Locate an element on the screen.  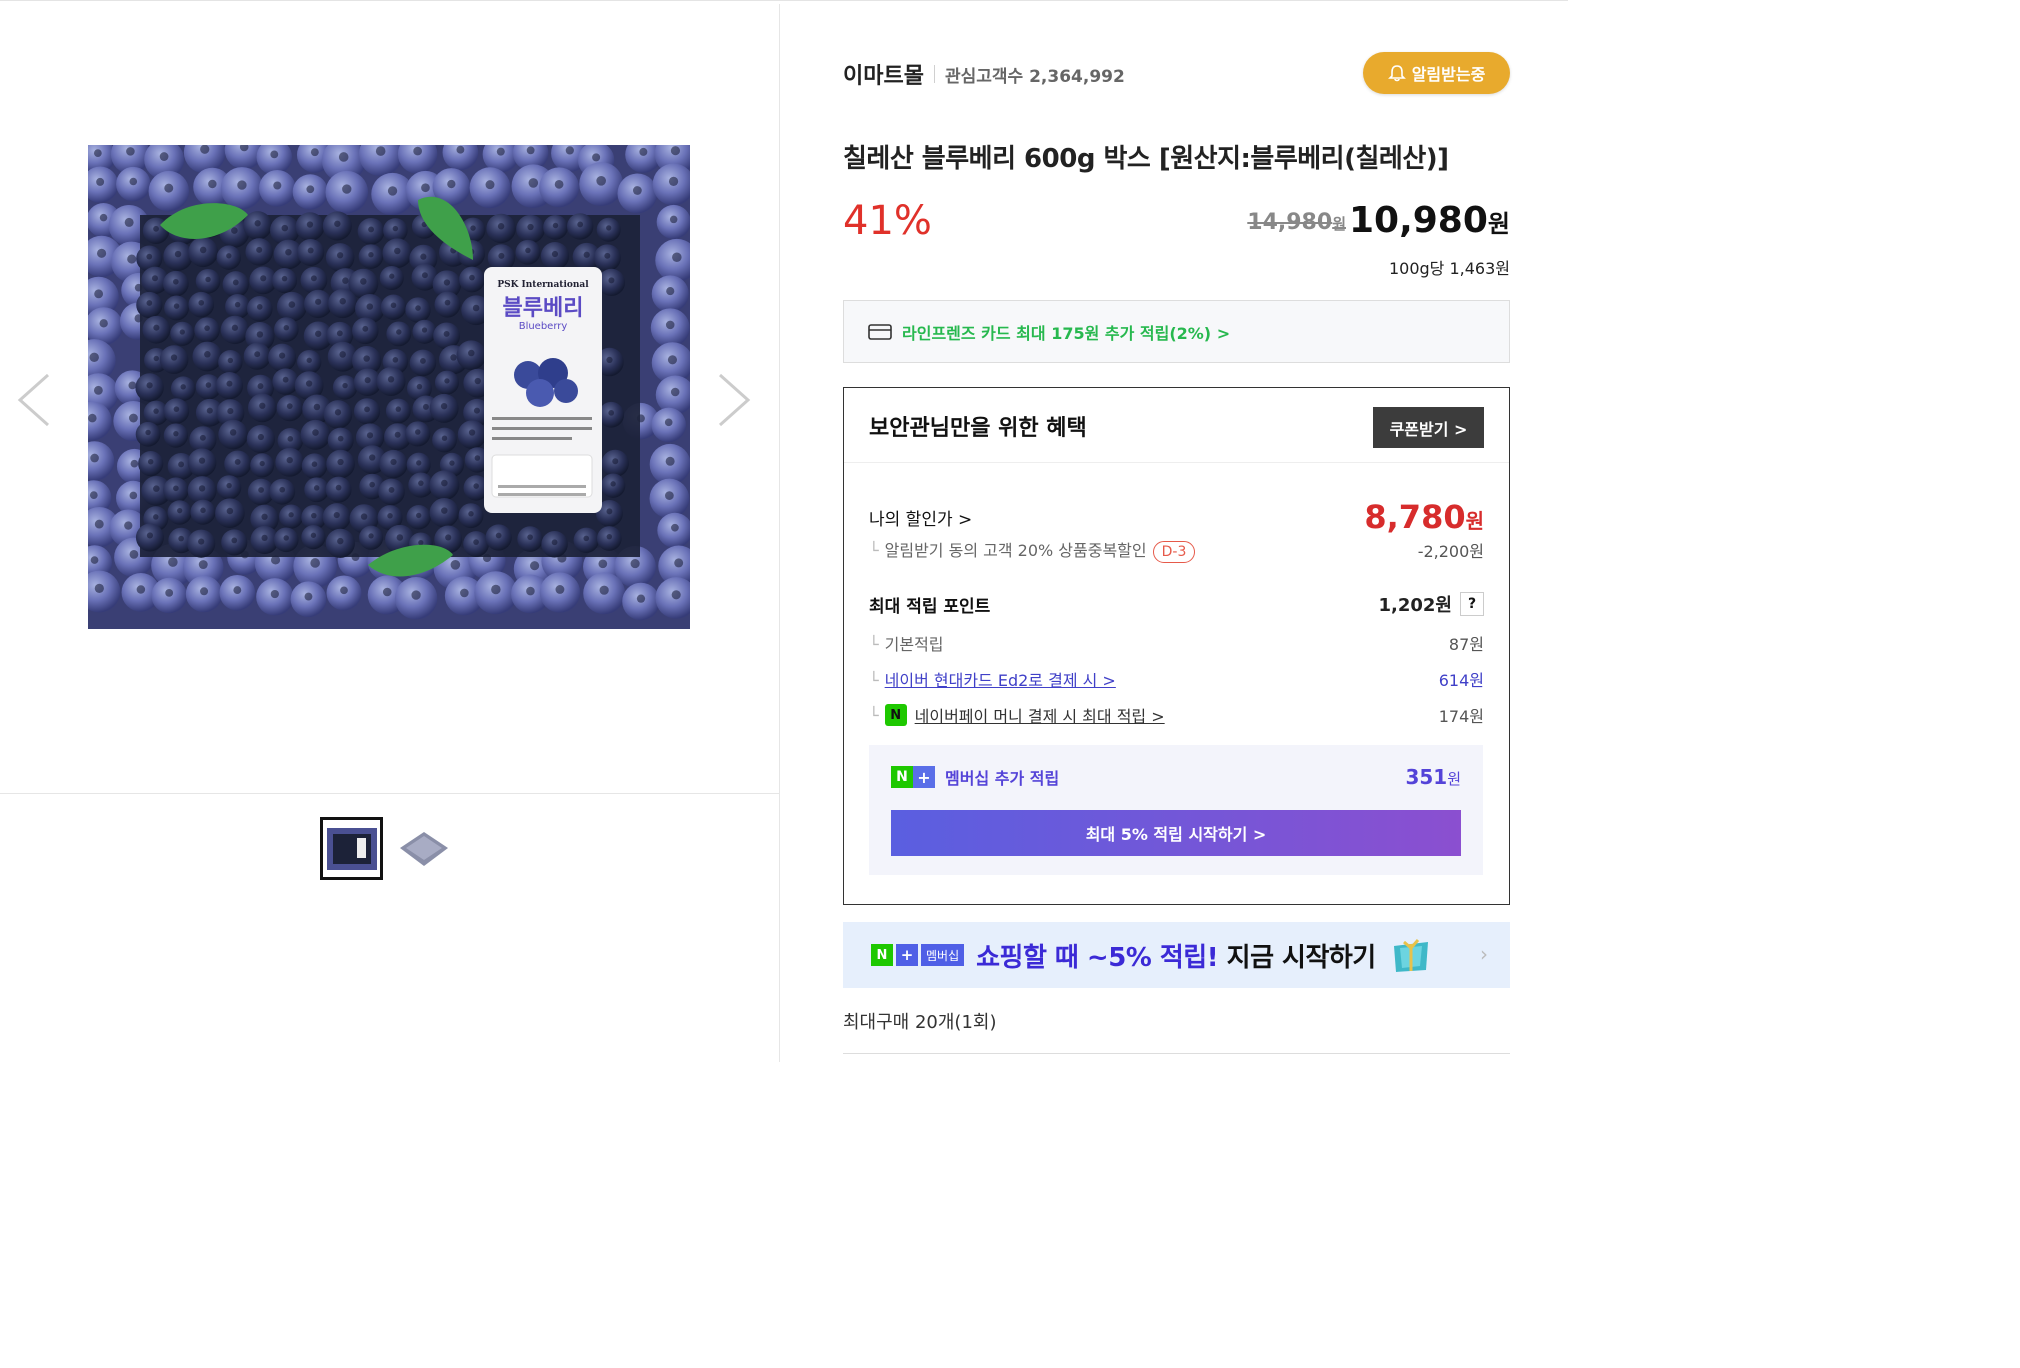
store-name: 이마트몰 is located at coordinates (883, 74).